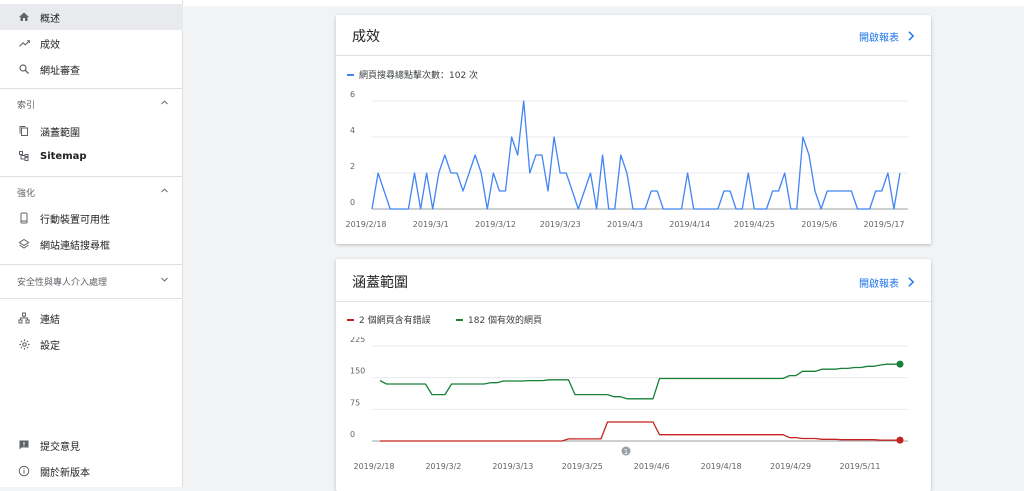 Image resolution: width=1024 pixels, height=491 pixels. Describe the element at coordinates (24, 131) in the screenshot. I see `copy-icon` at that location.